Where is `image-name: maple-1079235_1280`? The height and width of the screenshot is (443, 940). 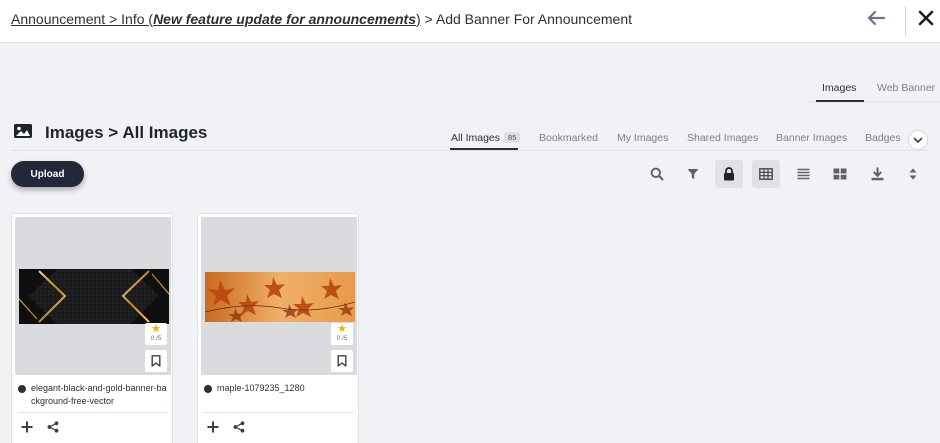 image-name: maple-1079235_1280 is located at coordinates (261, 388).